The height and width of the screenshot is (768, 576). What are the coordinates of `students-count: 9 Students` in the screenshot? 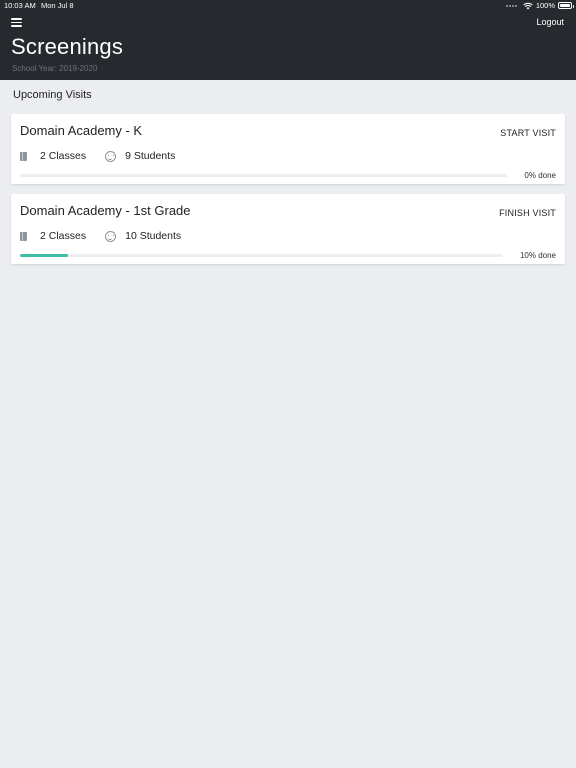 It's located at (150, 156).